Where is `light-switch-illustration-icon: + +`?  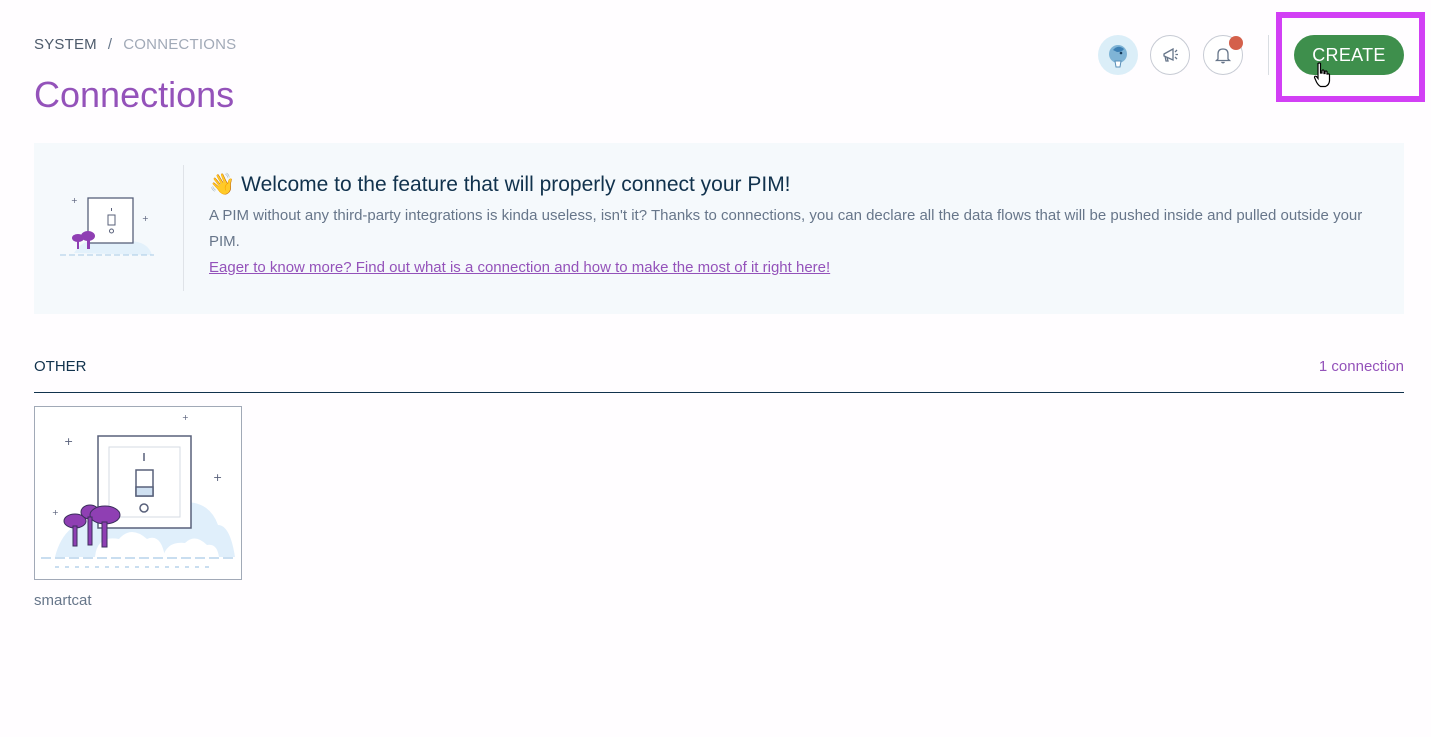
light-switch-illustration-icon: + + is located at coordinates (107, 226).